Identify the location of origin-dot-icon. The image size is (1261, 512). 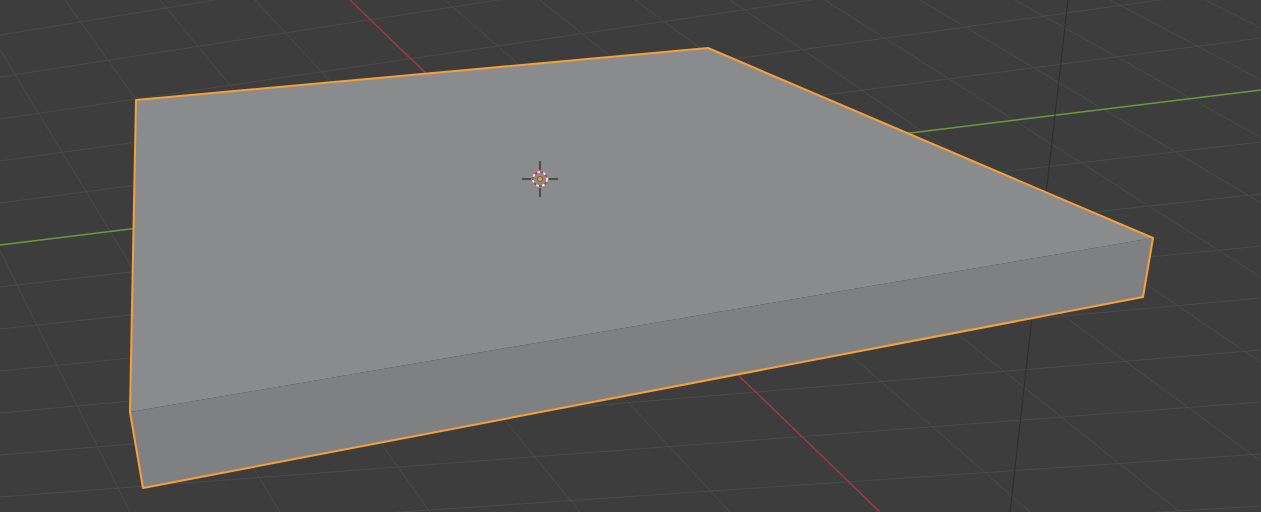
(540, 179).